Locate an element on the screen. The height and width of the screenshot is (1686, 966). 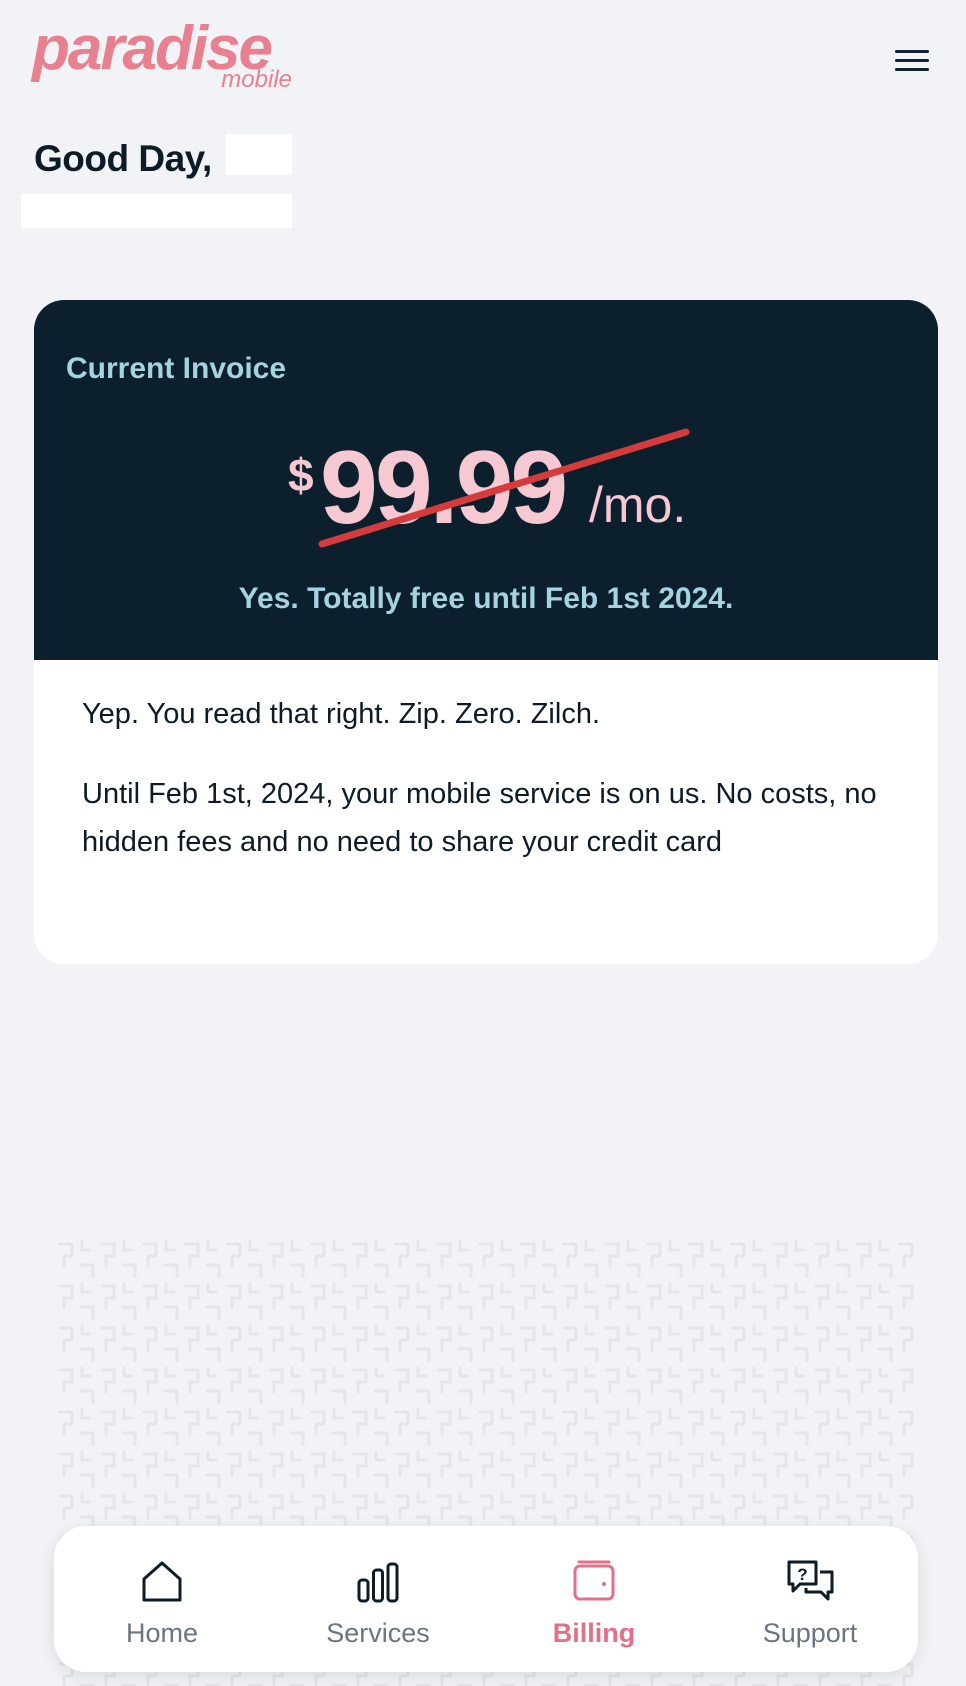
nav-item-support: ? Support is located at coordinates (810, 1599).